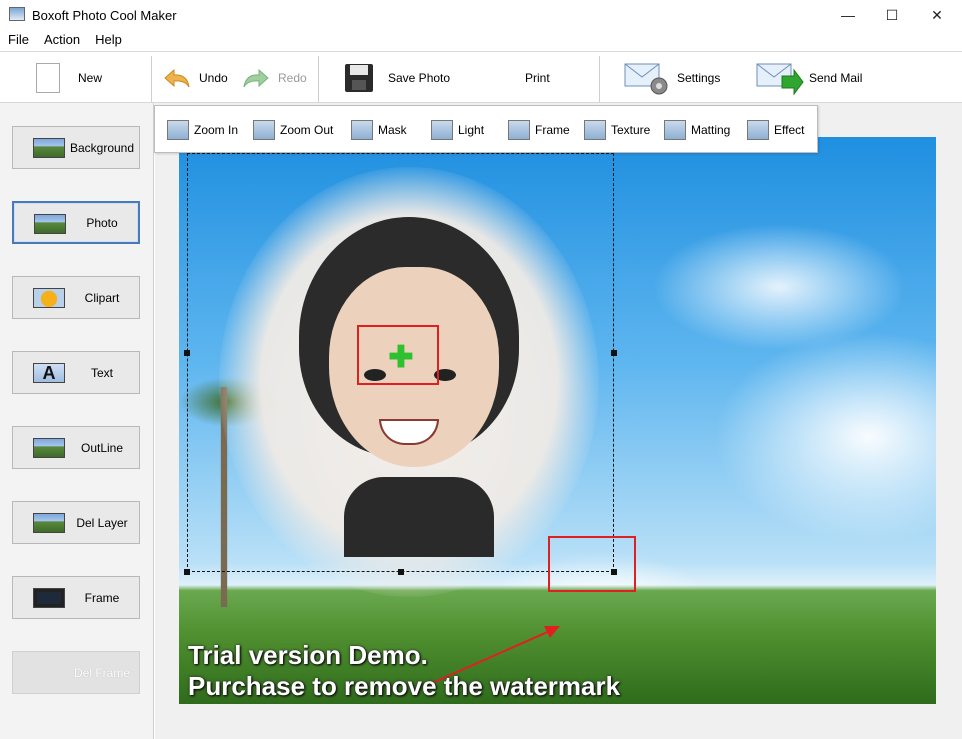 This screenshot has width=962, height=739. Describe the element at coordinates (76, 522) in the screenshot. I see `del-layer-button: Del Layer` at that location.